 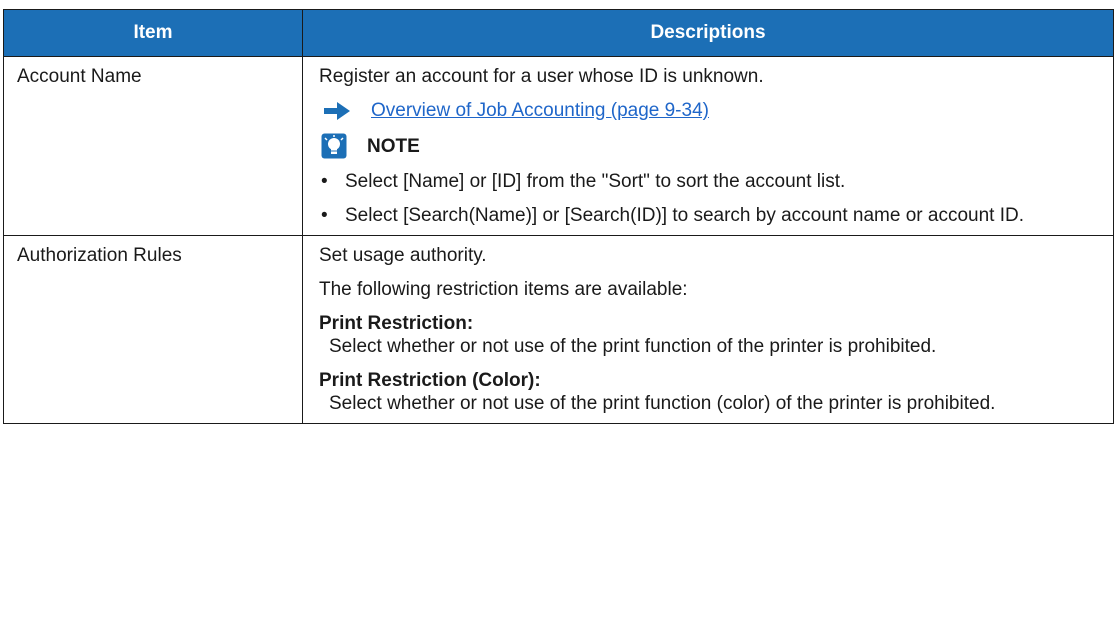 I want to click on note-label: NOTE, so click(x=393, y=146).